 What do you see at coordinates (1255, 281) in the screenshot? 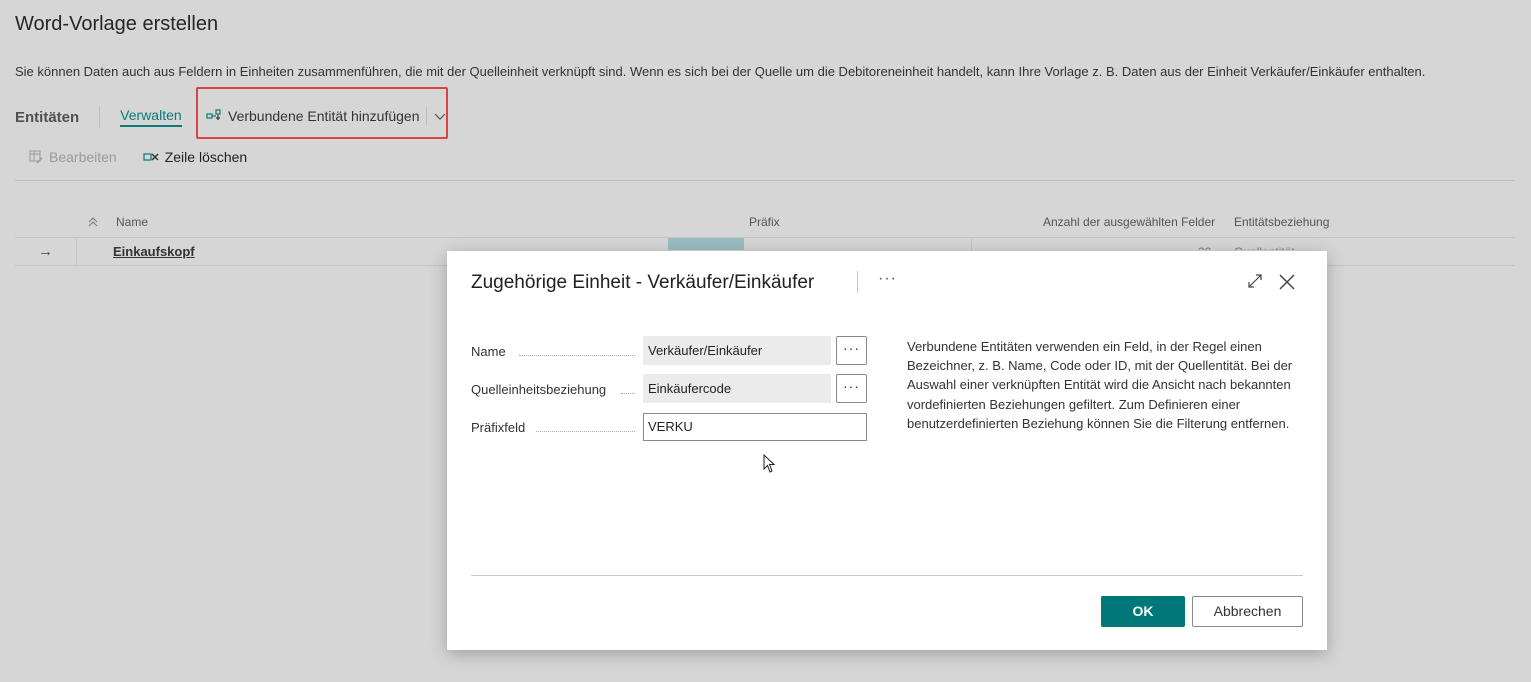
I see `expand-icon` at bounding box center [1255, 281].